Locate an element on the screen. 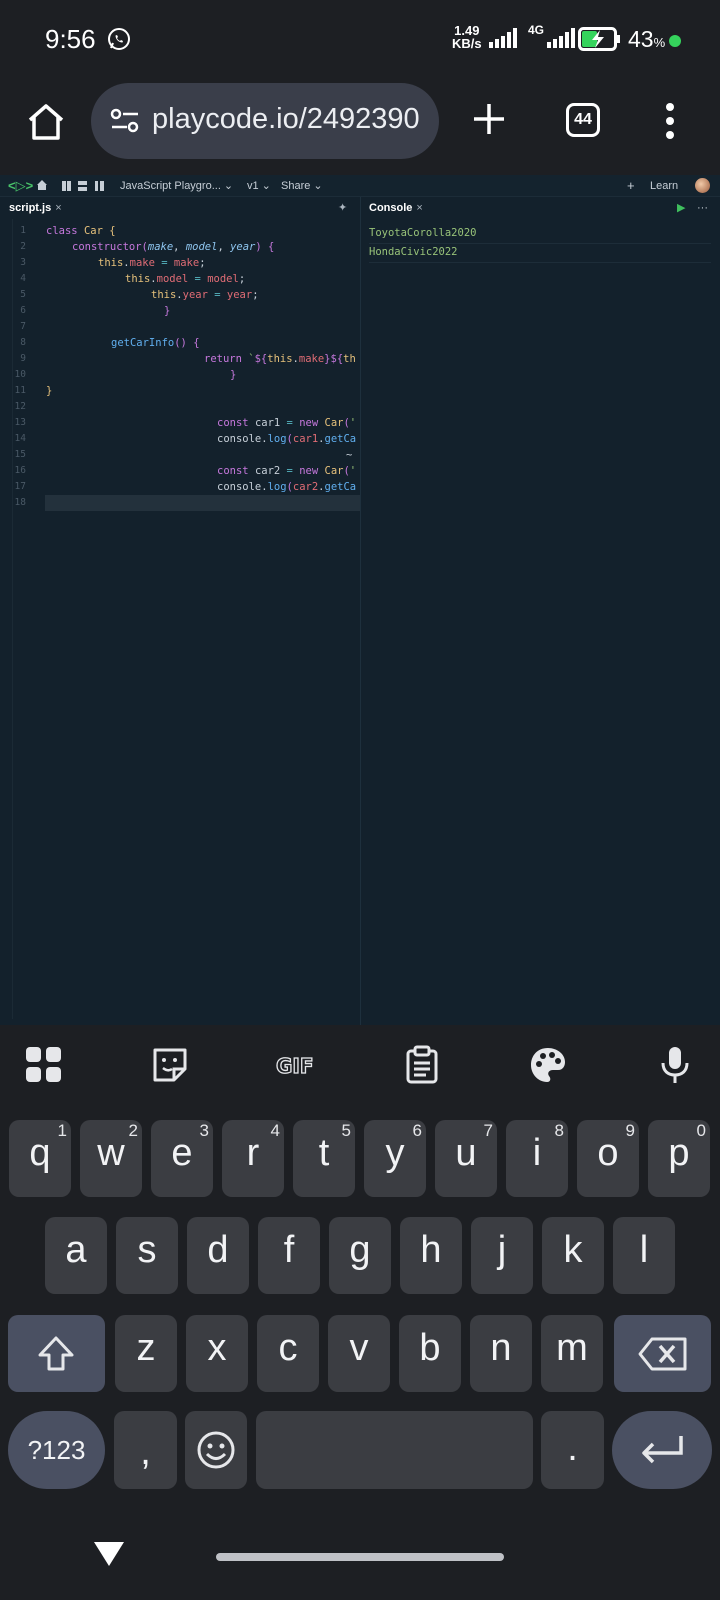  version-menu: v1 ⌄ is located at coordinates (259, 186).